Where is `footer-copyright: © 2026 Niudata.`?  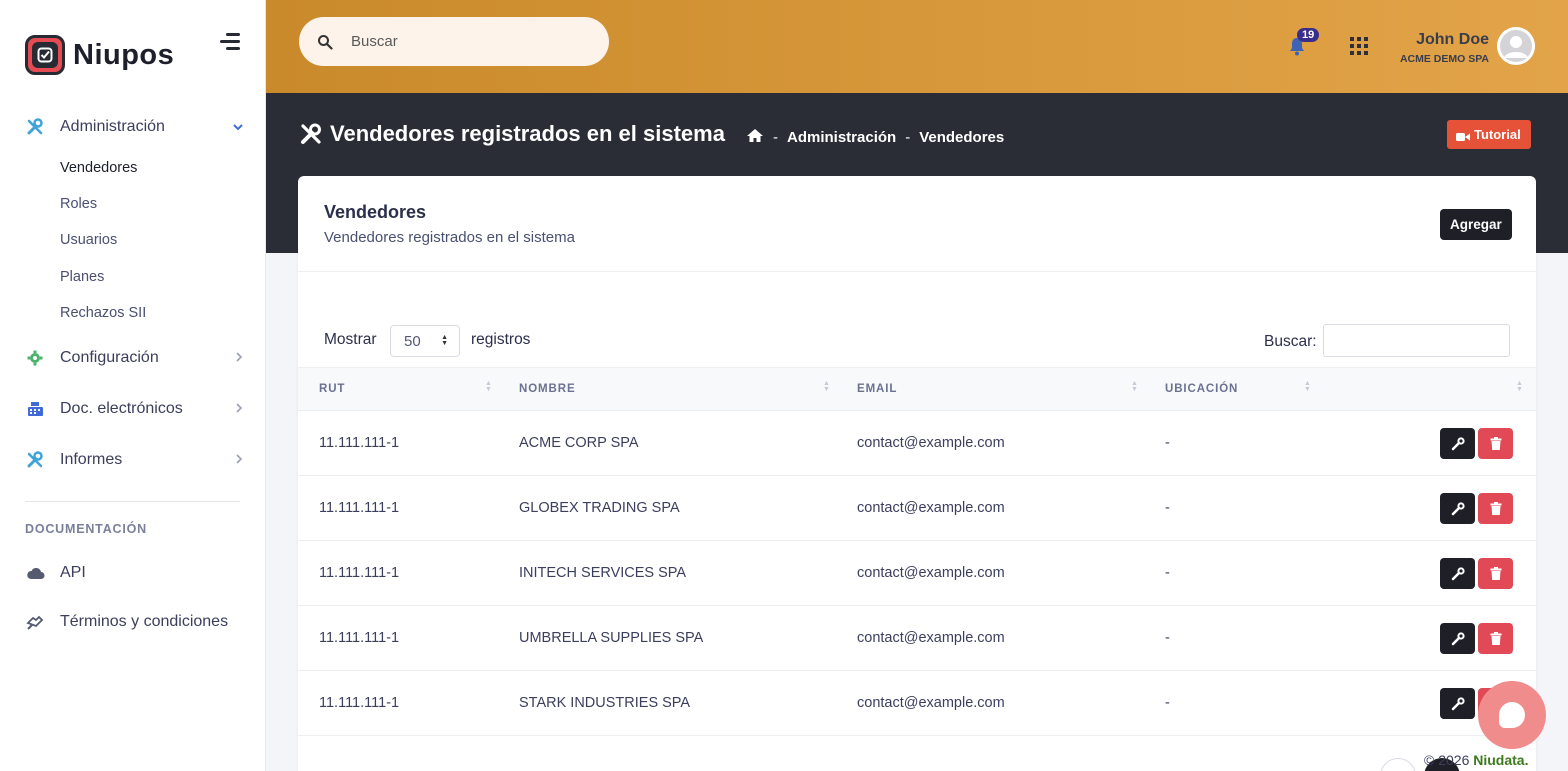
footer-copyright: © 2026 Niudata. is located at coordinates (1476, 760).